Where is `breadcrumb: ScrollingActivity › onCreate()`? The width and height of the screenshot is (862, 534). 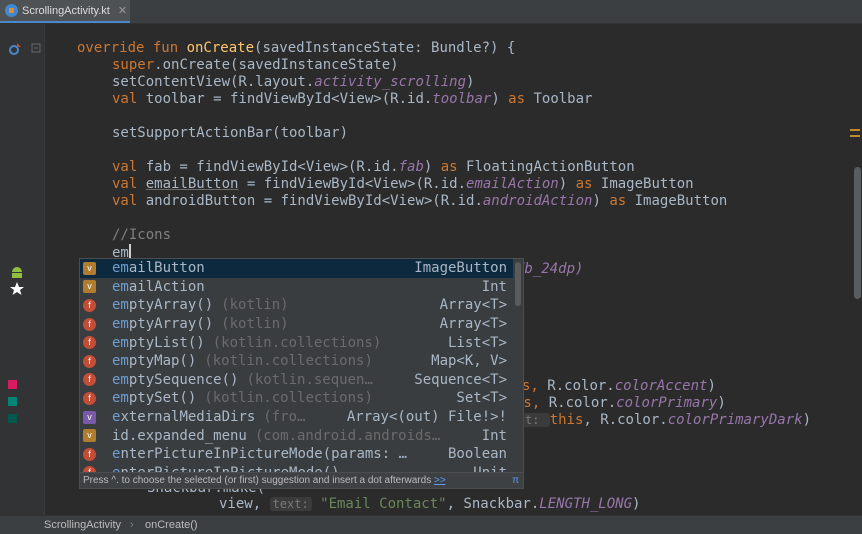 breadcrumb: ScrollingActivity › onCreate() is located at coordinates (431, 524).